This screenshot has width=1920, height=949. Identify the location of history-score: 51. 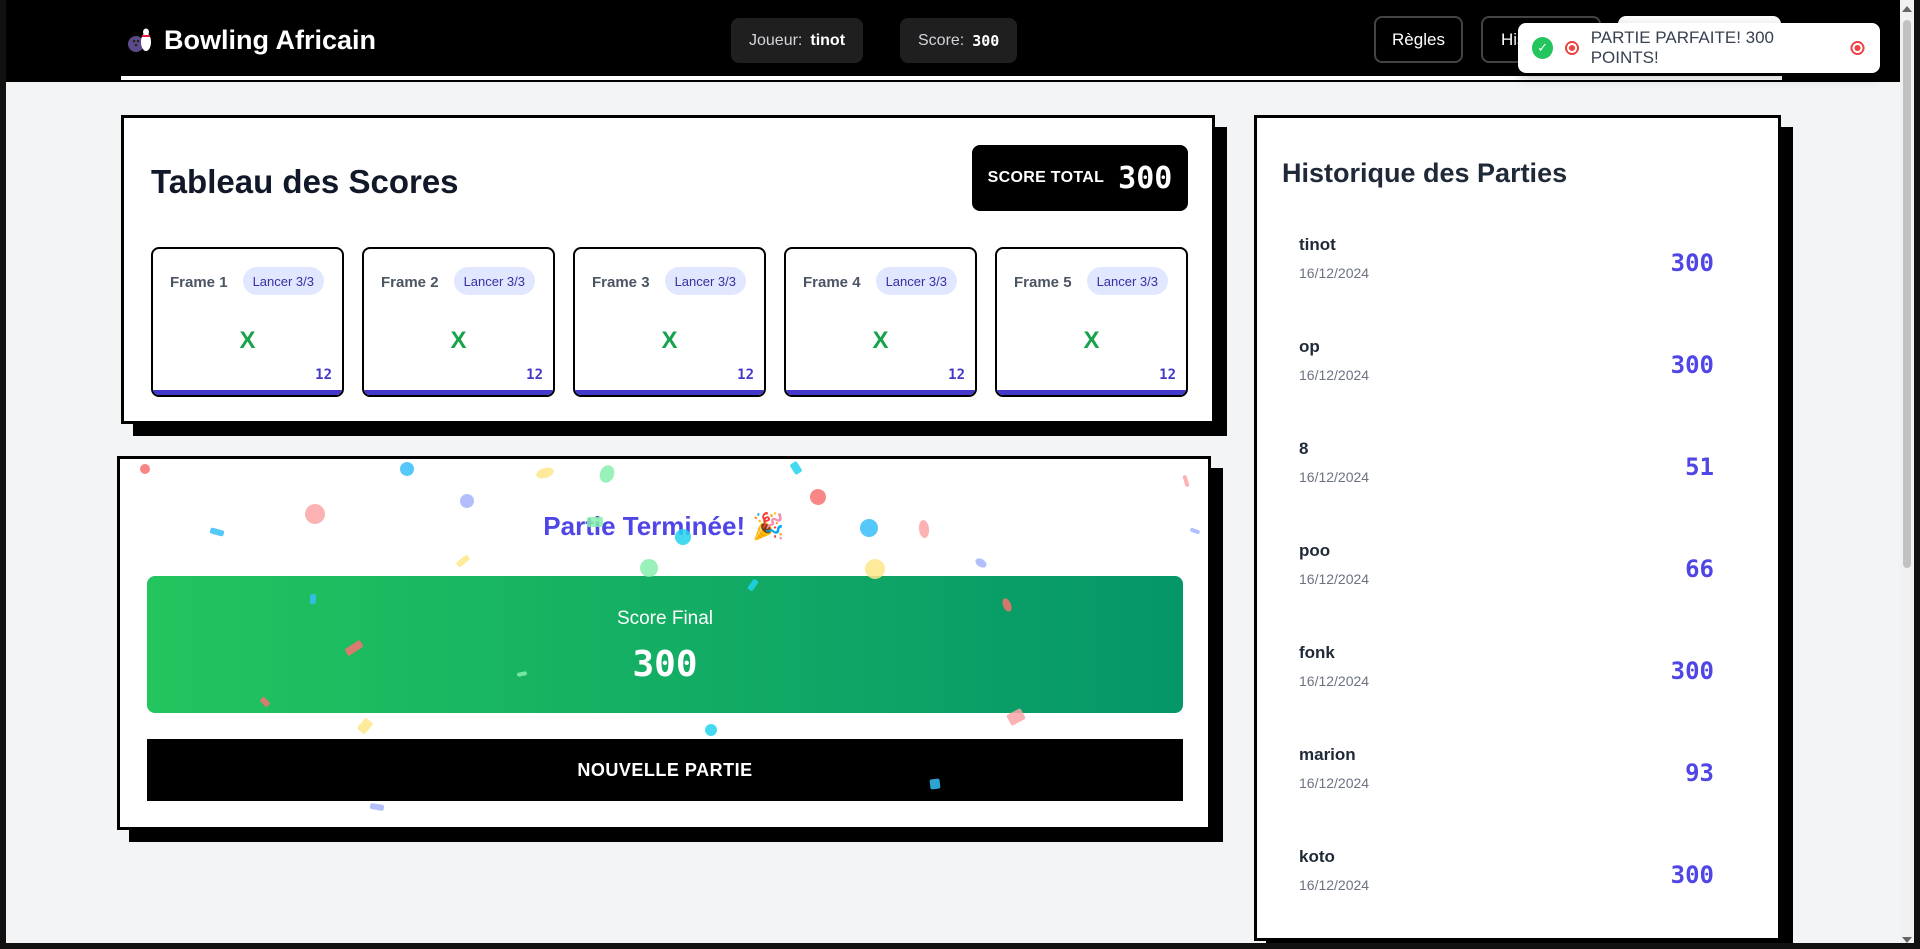
(1699, 467).